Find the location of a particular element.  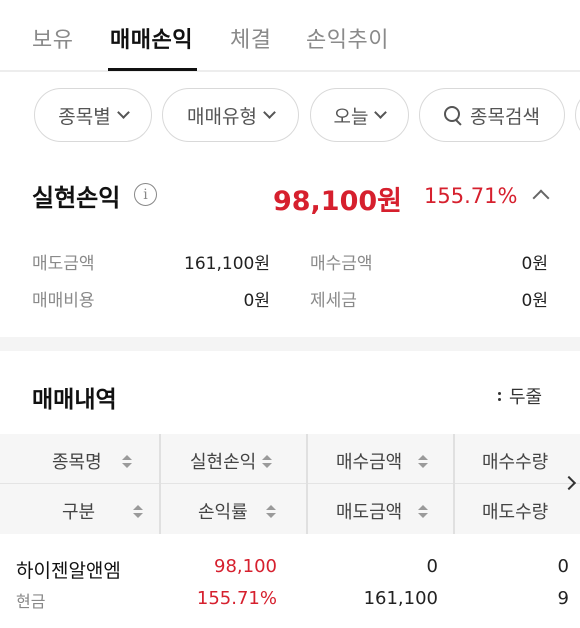

stock-search-label: 종목검색 is located at coordinates (505, 116).